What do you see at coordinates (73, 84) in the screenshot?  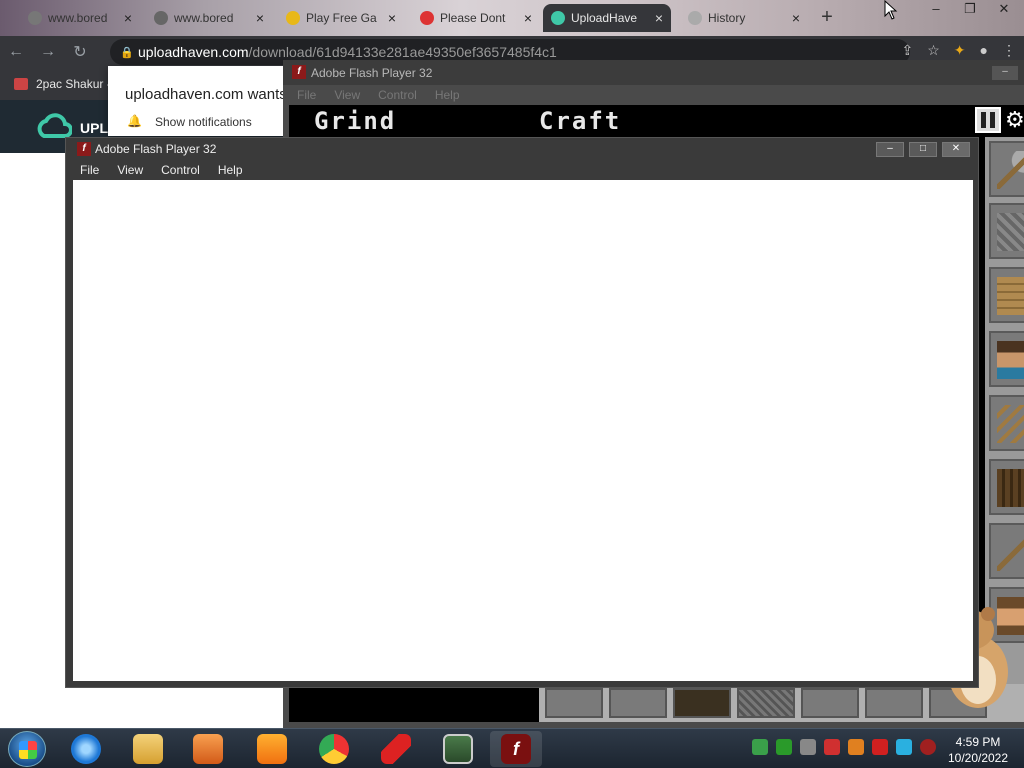 I see `bookmark-item: 2pac Shakur -` at bounding box center [73, 84].